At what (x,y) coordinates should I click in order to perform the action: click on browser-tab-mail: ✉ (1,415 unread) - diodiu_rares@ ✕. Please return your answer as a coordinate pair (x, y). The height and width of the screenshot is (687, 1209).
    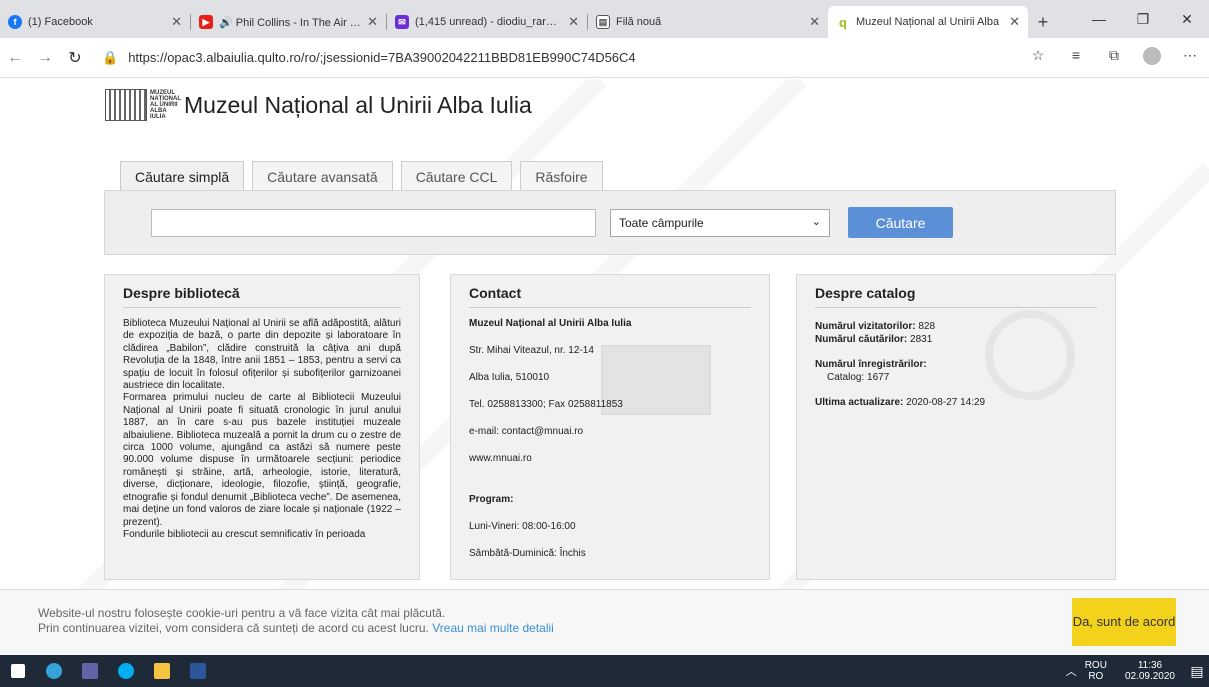
    Looking at the image, I should click on (487, 22).